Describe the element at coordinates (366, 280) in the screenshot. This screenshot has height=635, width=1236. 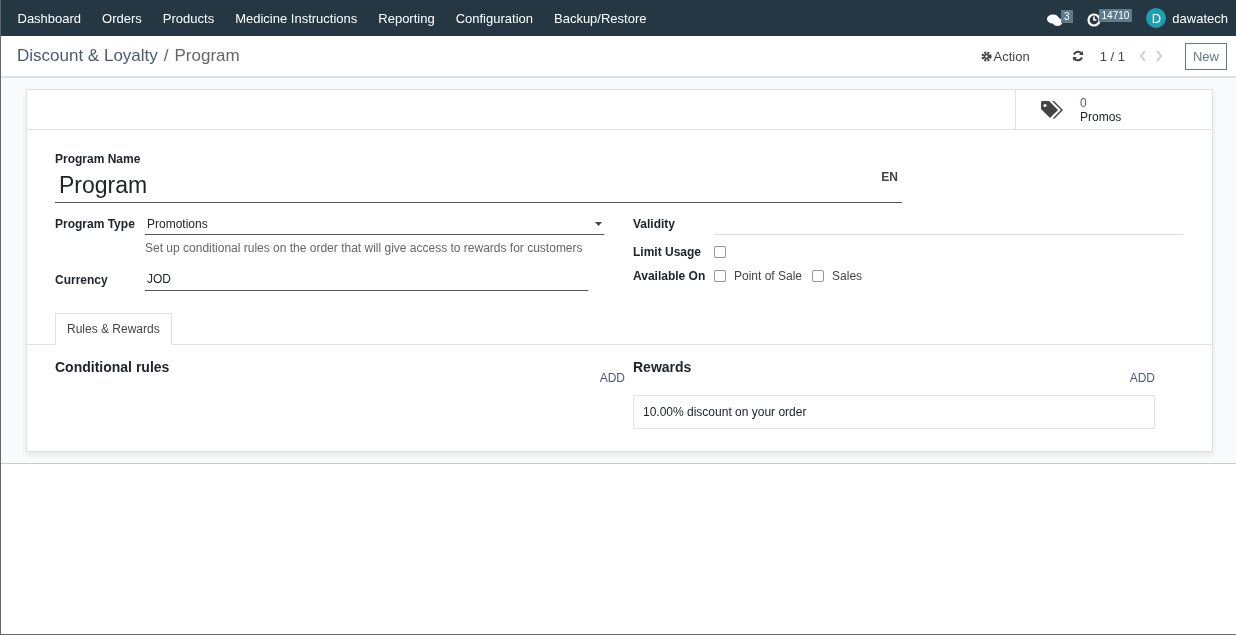
I see `currency-field: JOD` at that location.